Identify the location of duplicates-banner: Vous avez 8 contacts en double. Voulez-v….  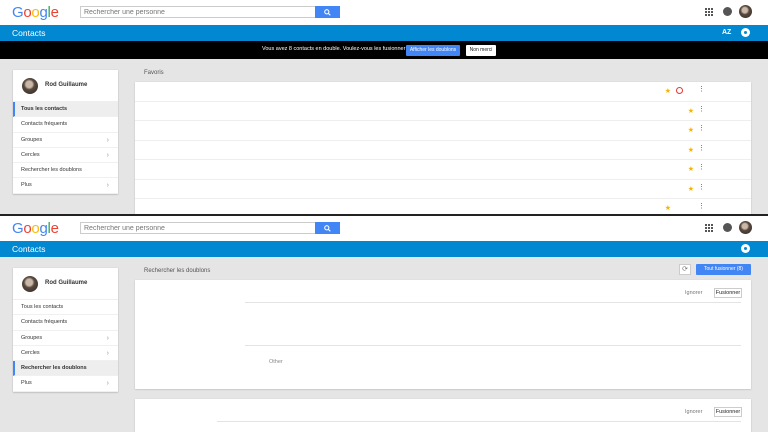
(384, 50).